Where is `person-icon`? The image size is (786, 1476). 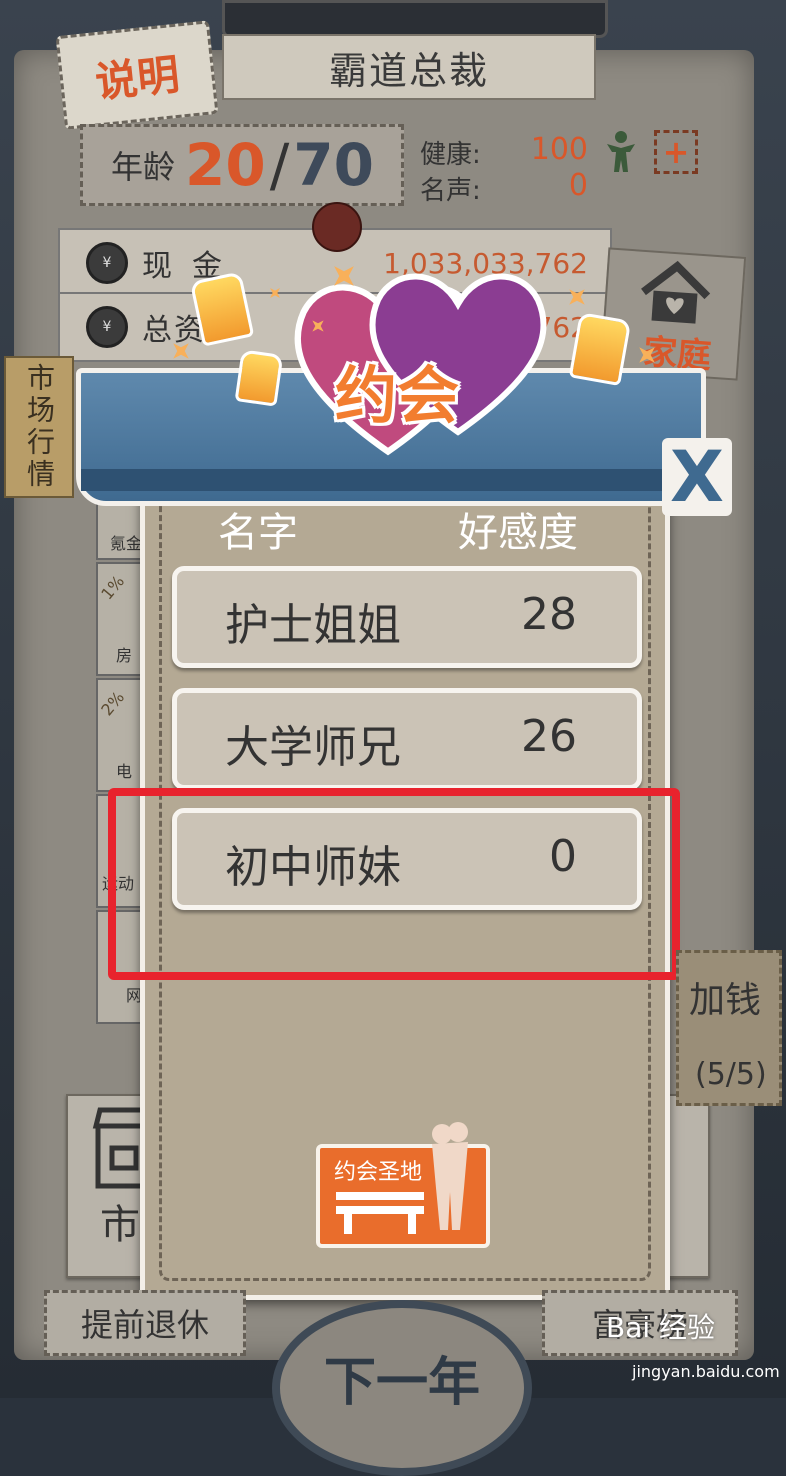 person-icon is located at coordinates (621, 151).